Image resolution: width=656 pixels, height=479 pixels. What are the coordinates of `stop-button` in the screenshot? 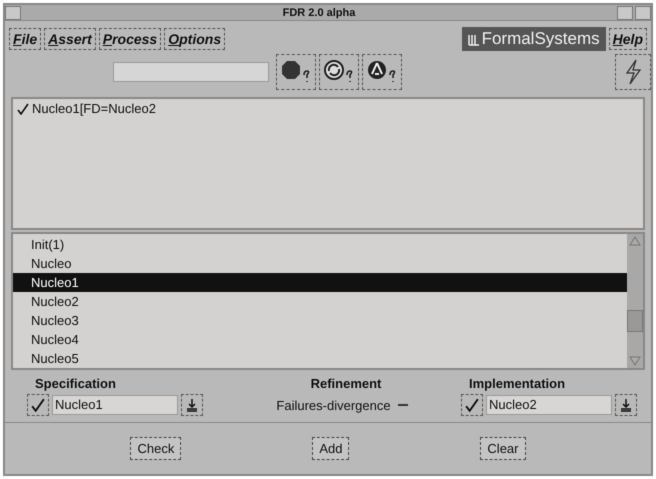 It's located at (296, 72).